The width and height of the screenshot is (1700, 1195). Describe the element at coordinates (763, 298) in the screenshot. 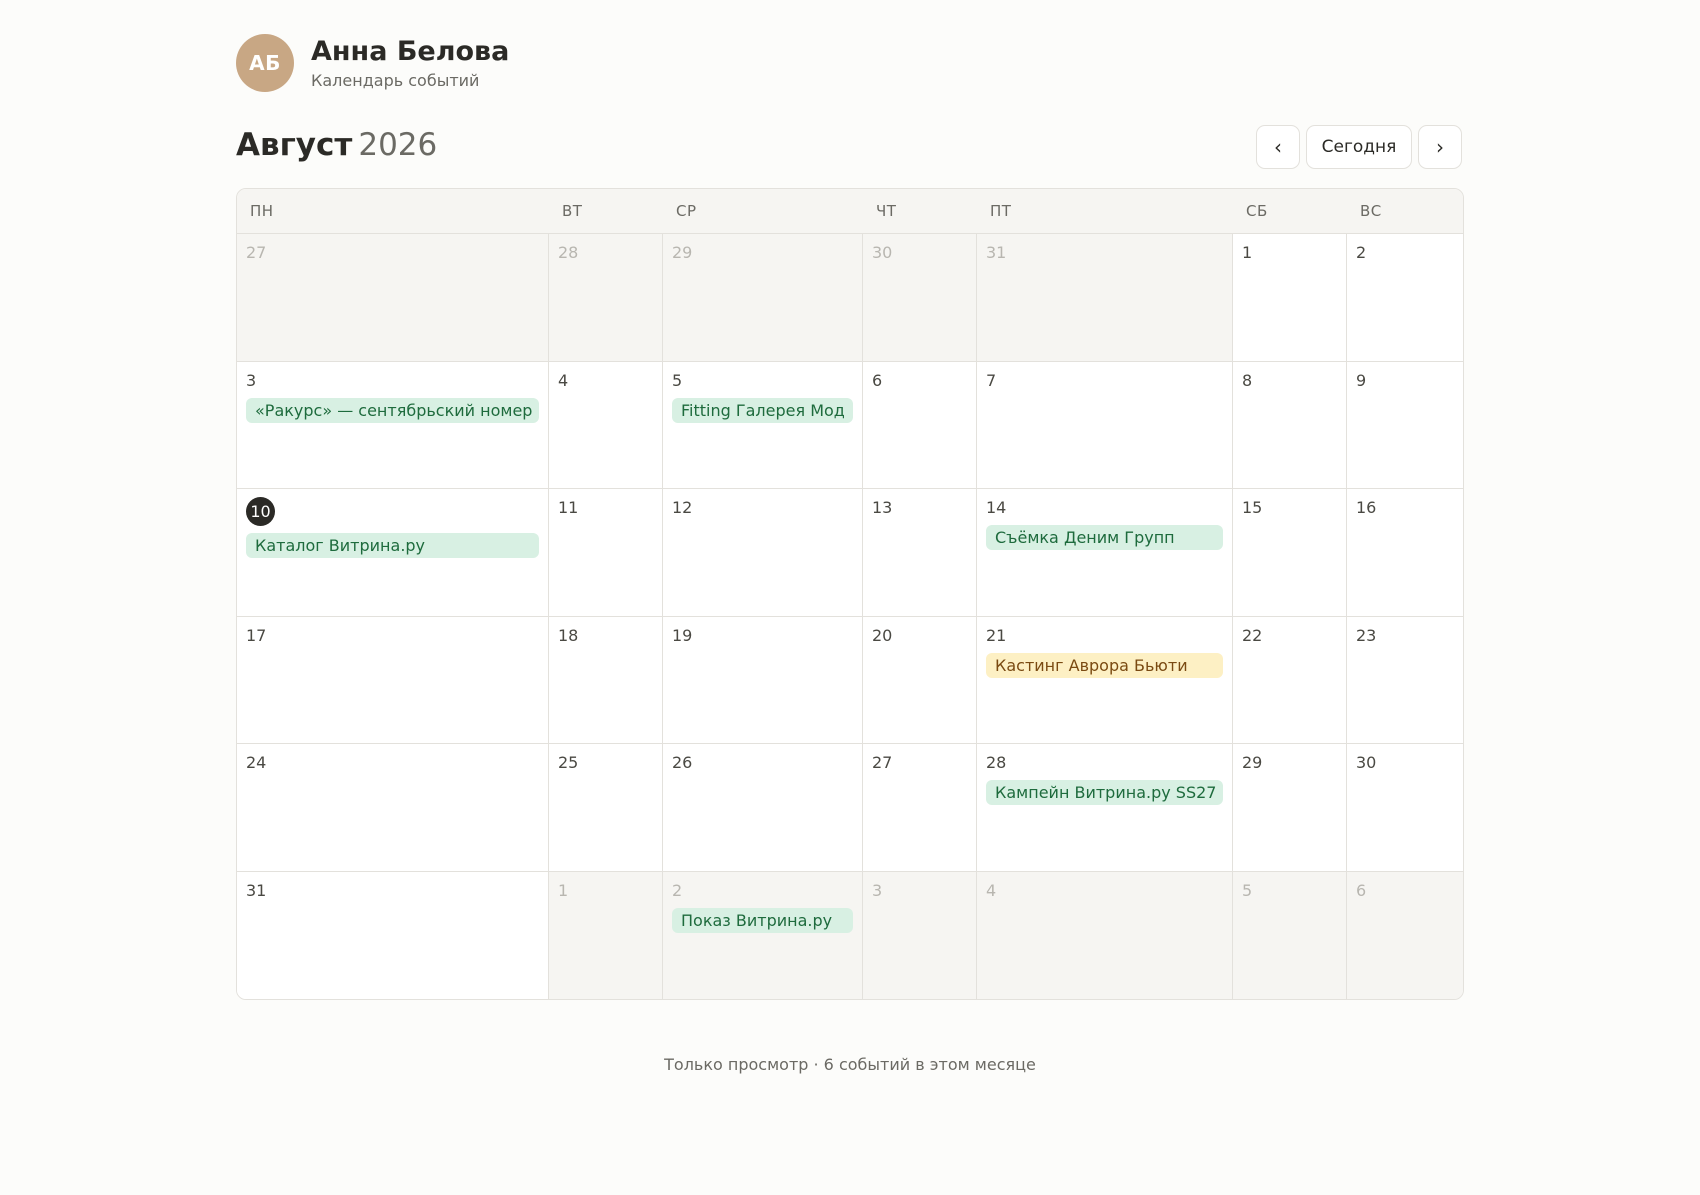

I see `day-cell-outside-month: 29` at that location.